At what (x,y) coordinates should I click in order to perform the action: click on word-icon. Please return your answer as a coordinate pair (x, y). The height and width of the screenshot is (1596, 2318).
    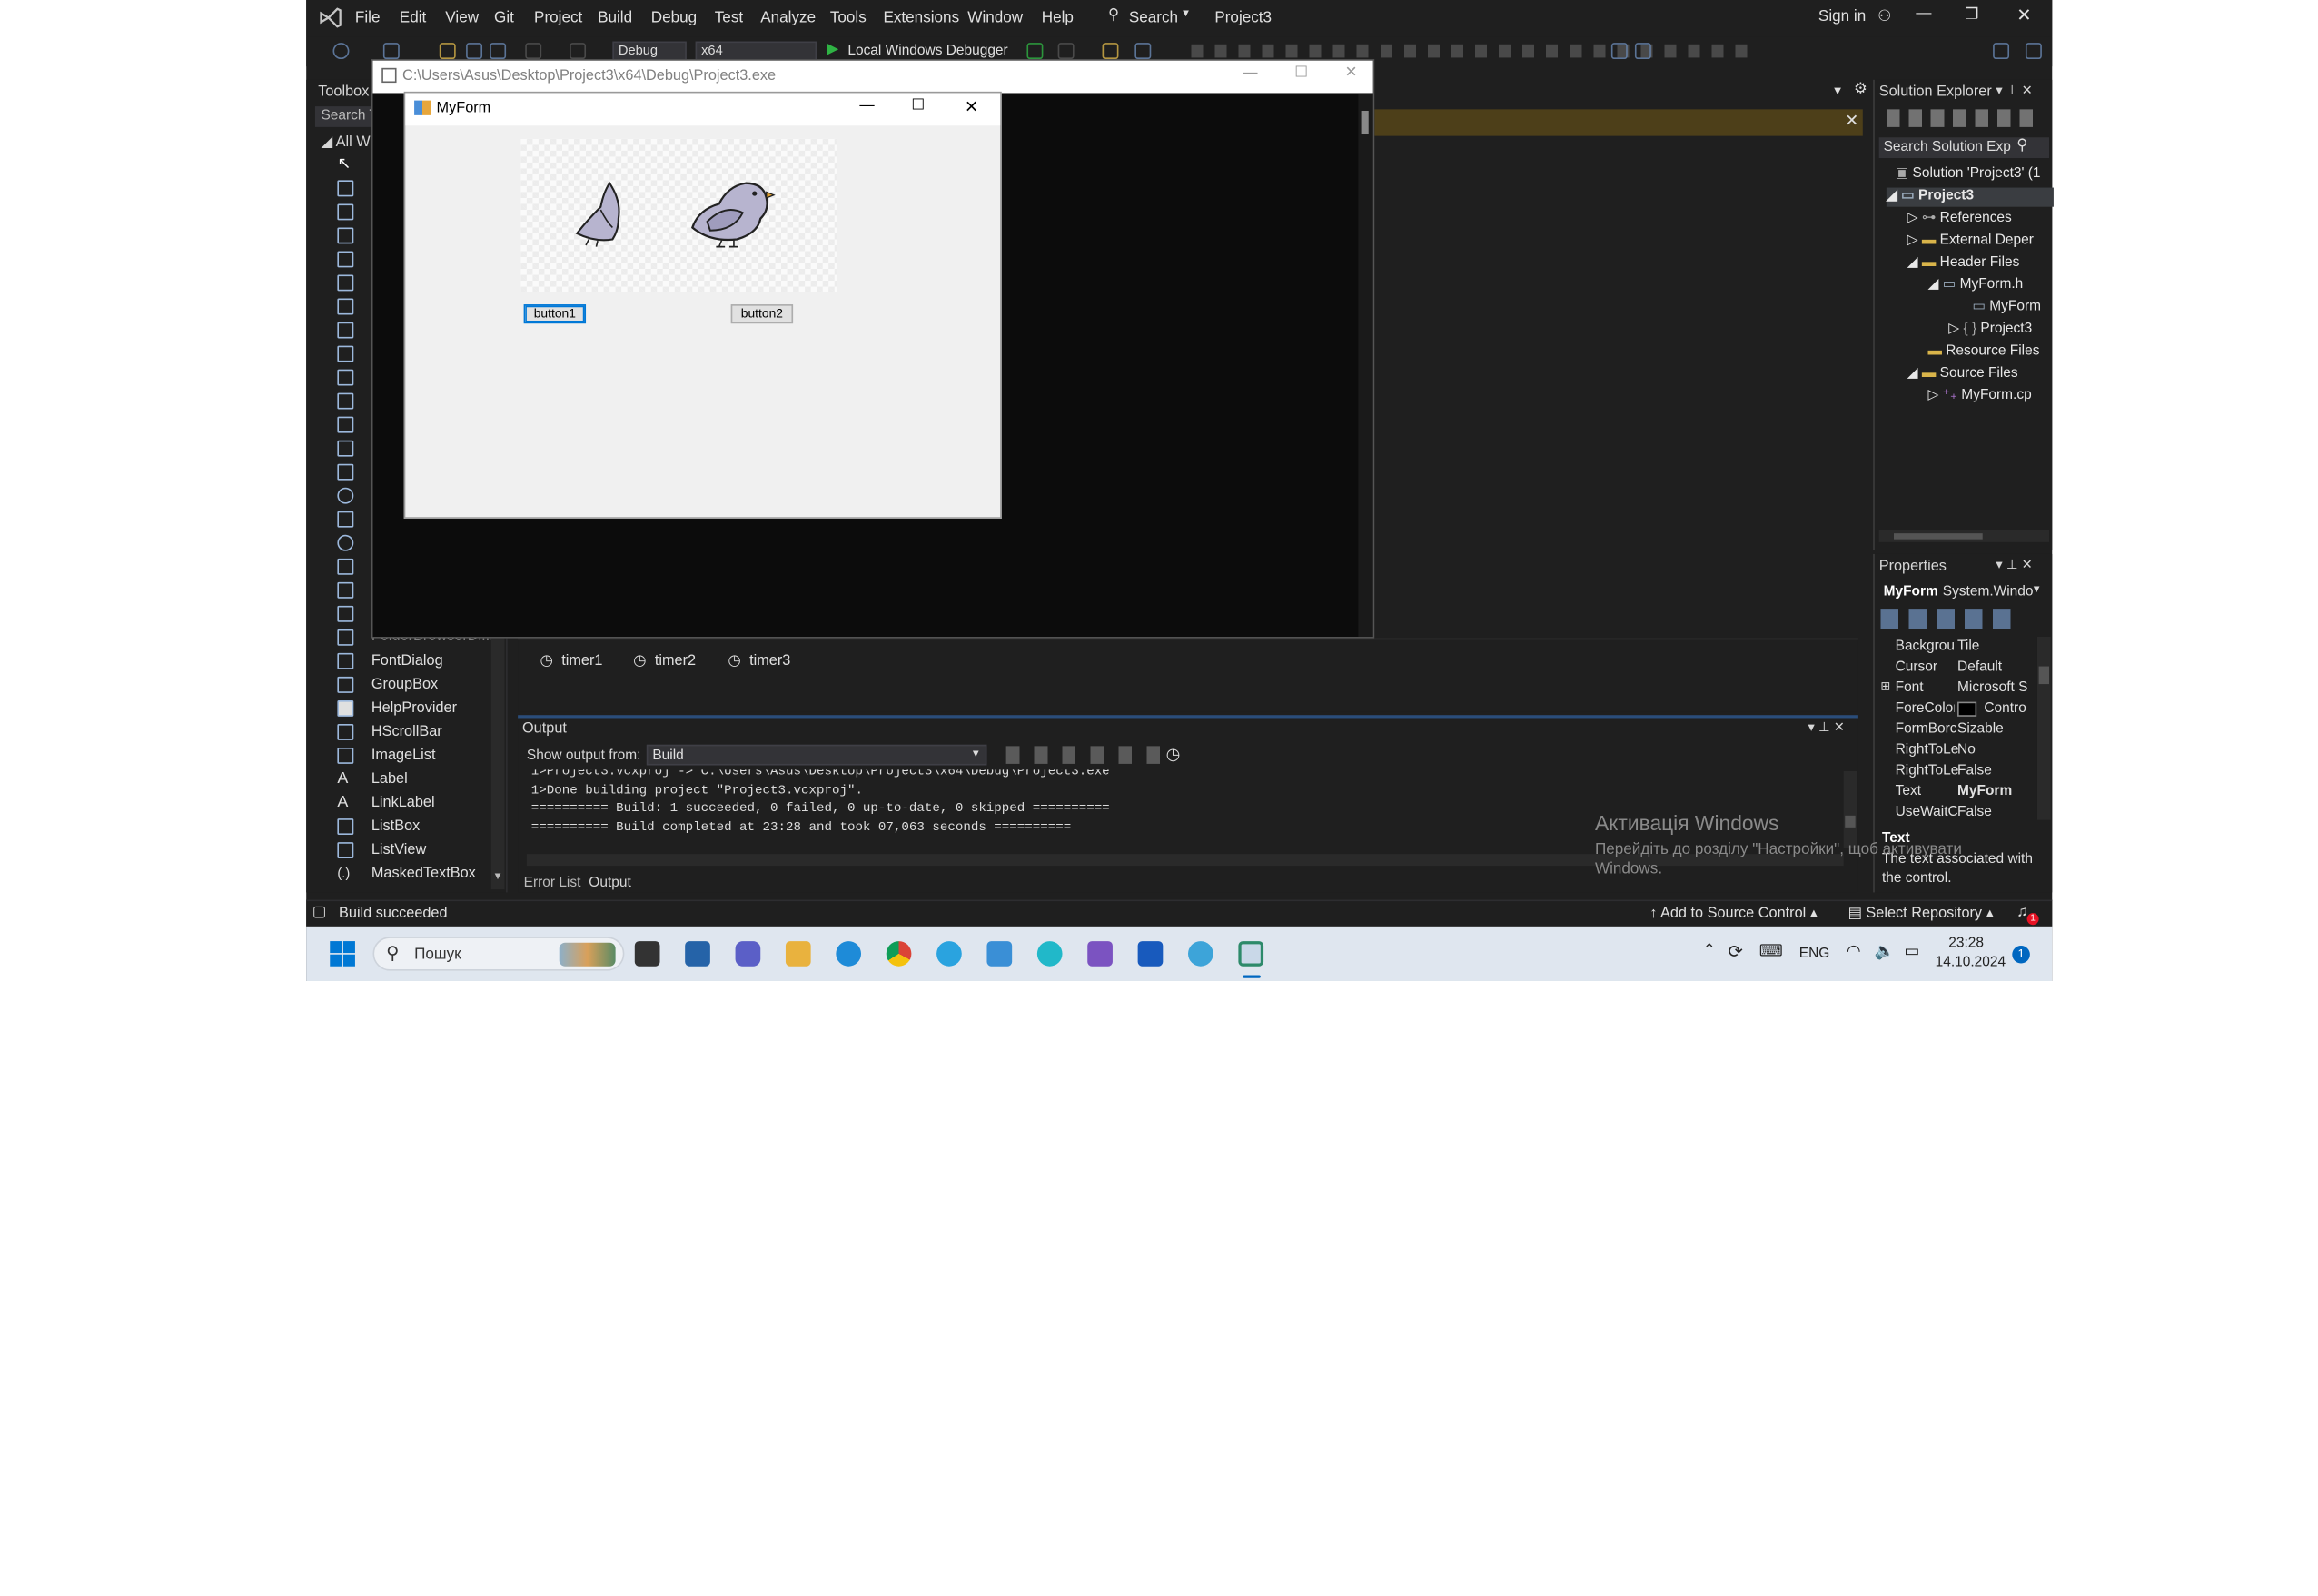
    Looking at the image, I should click on (1150, 954).